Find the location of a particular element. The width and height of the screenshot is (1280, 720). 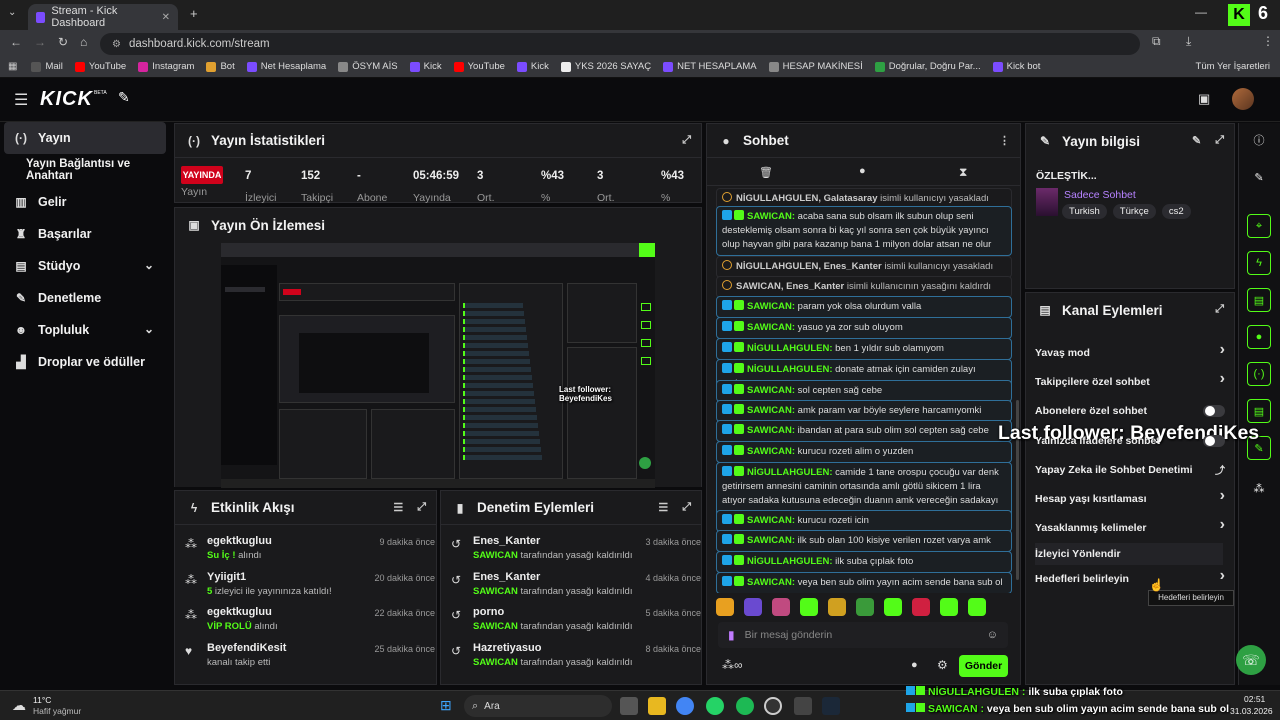

chat-message: SAWICAN: sol cepten sağ cebe is located at coordinates (864, 391).